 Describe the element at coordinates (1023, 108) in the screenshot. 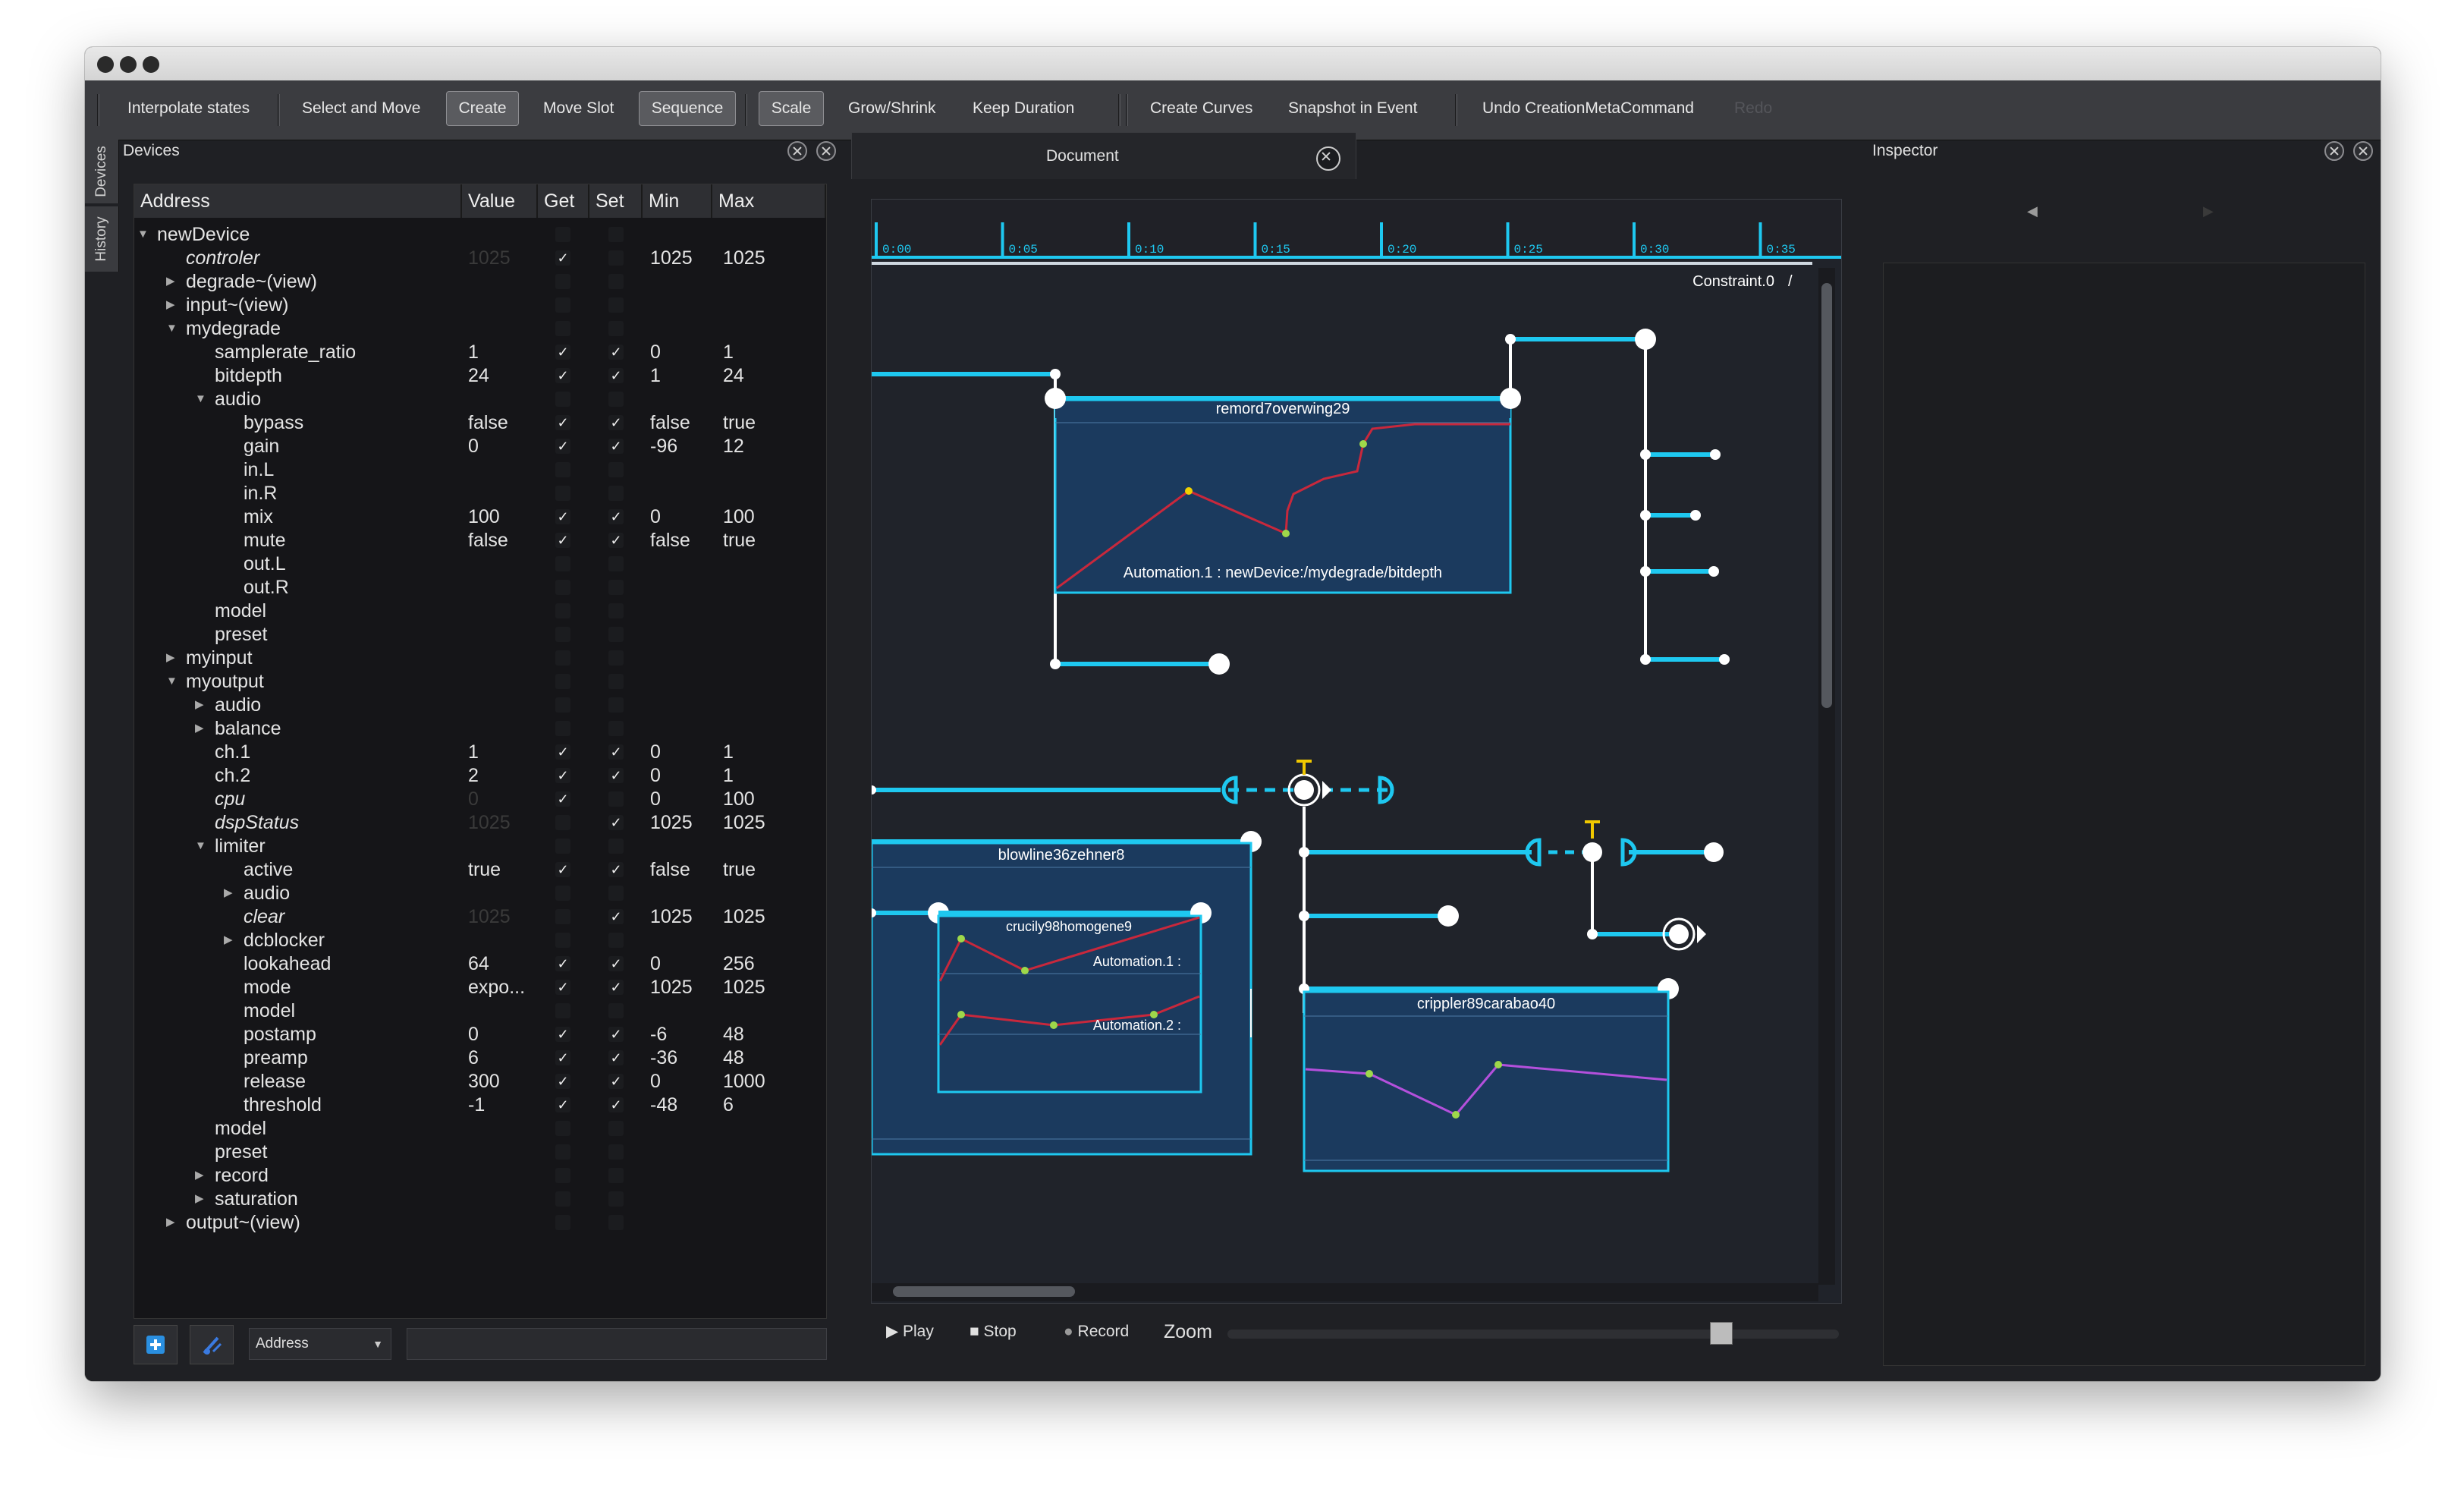

I see `keep-duration-button: Keep Duration` at that location.